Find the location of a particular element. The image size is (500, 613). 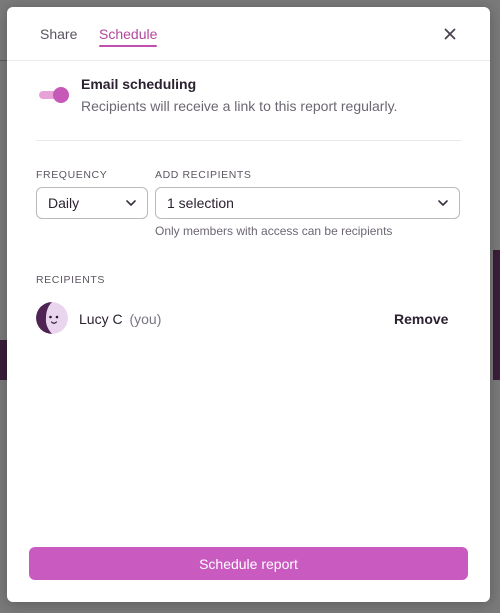

recipient-name: Lucy C (you) is located at coordinates (120, 319).